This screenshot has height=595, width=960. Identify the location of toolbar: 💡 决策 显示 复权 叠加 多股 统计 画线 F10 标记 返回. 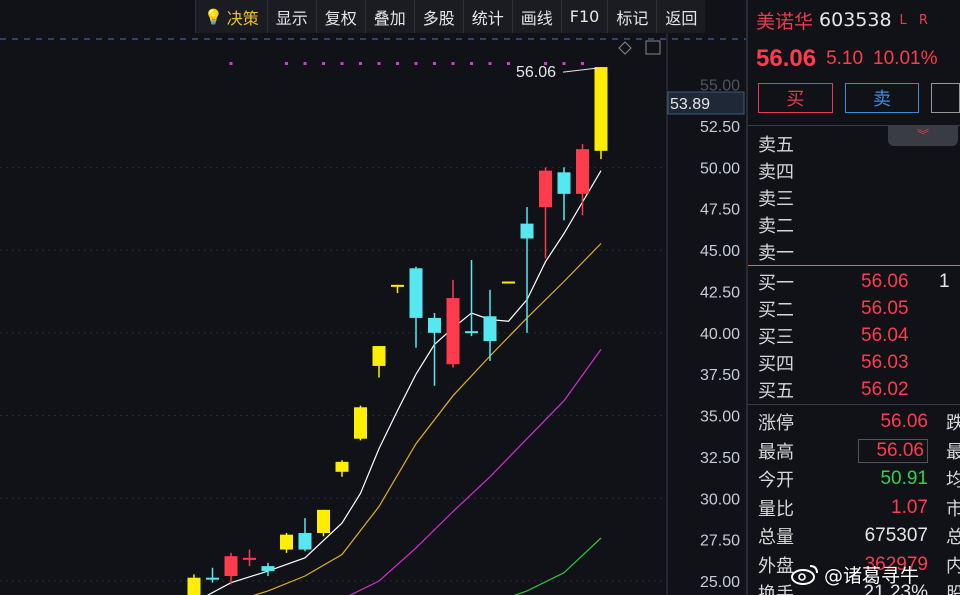
(470, 16).